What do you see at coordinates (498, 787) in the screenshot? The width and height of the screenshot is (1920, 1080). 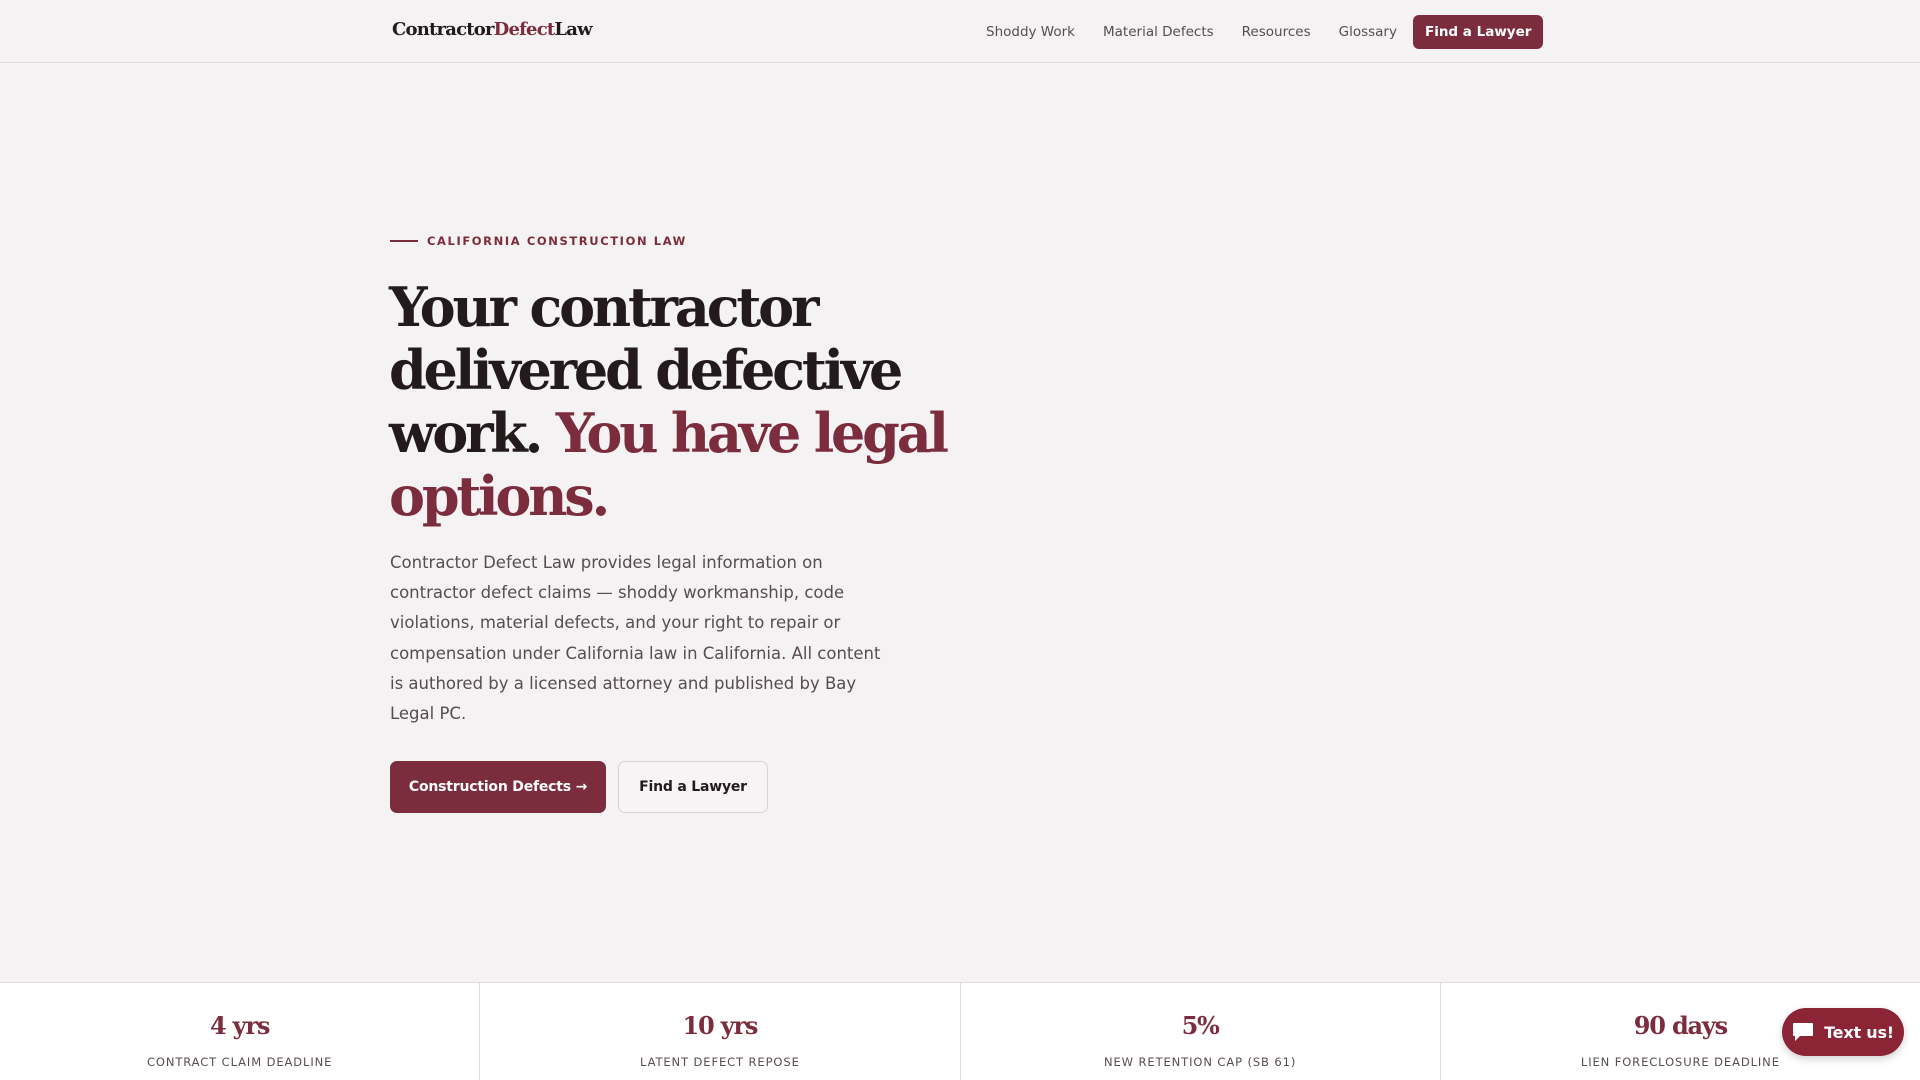 I see `construction-defects-button: Construction Defects →` at bounding box center [498, 787].